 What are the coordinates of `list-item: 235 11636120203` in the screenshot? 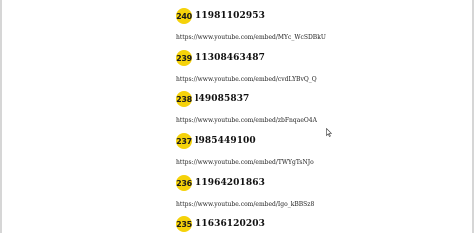 It's located at (316, 224).